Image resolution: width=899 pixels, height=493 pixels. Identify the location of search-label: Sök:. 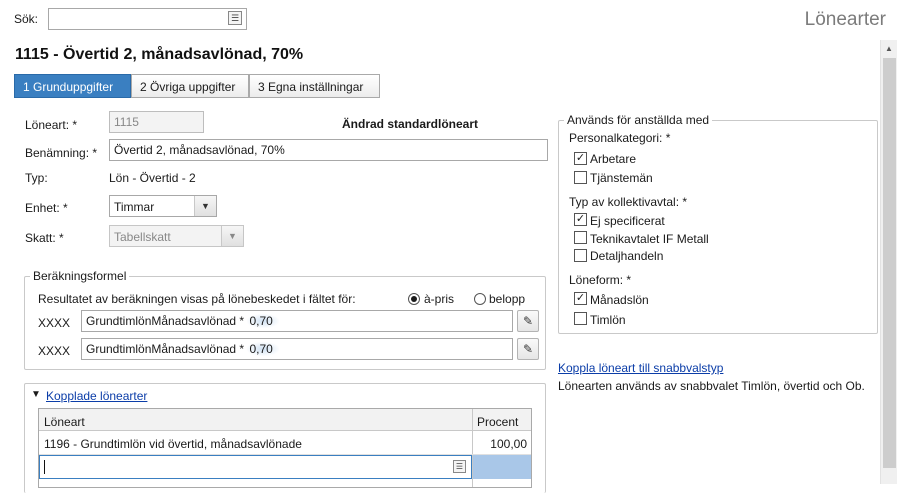
(26, 19).